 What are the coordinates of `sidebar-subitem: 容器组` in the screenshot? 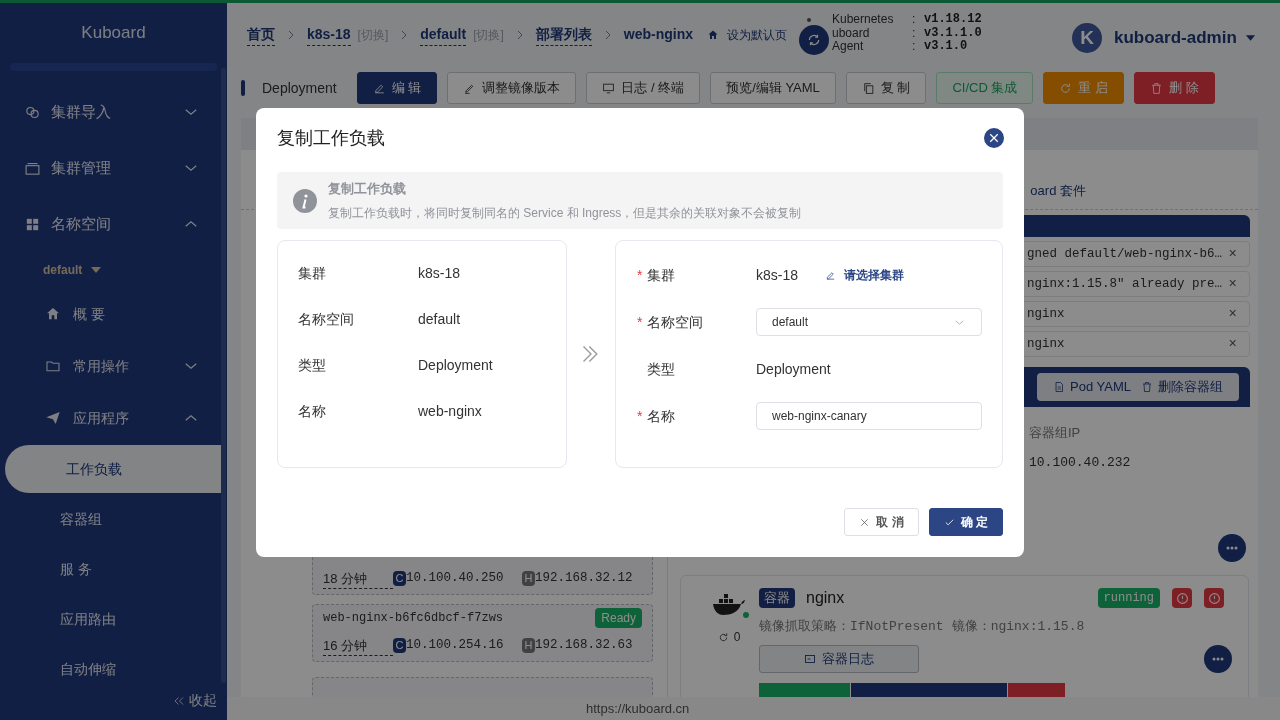 It's located at (111, 519).